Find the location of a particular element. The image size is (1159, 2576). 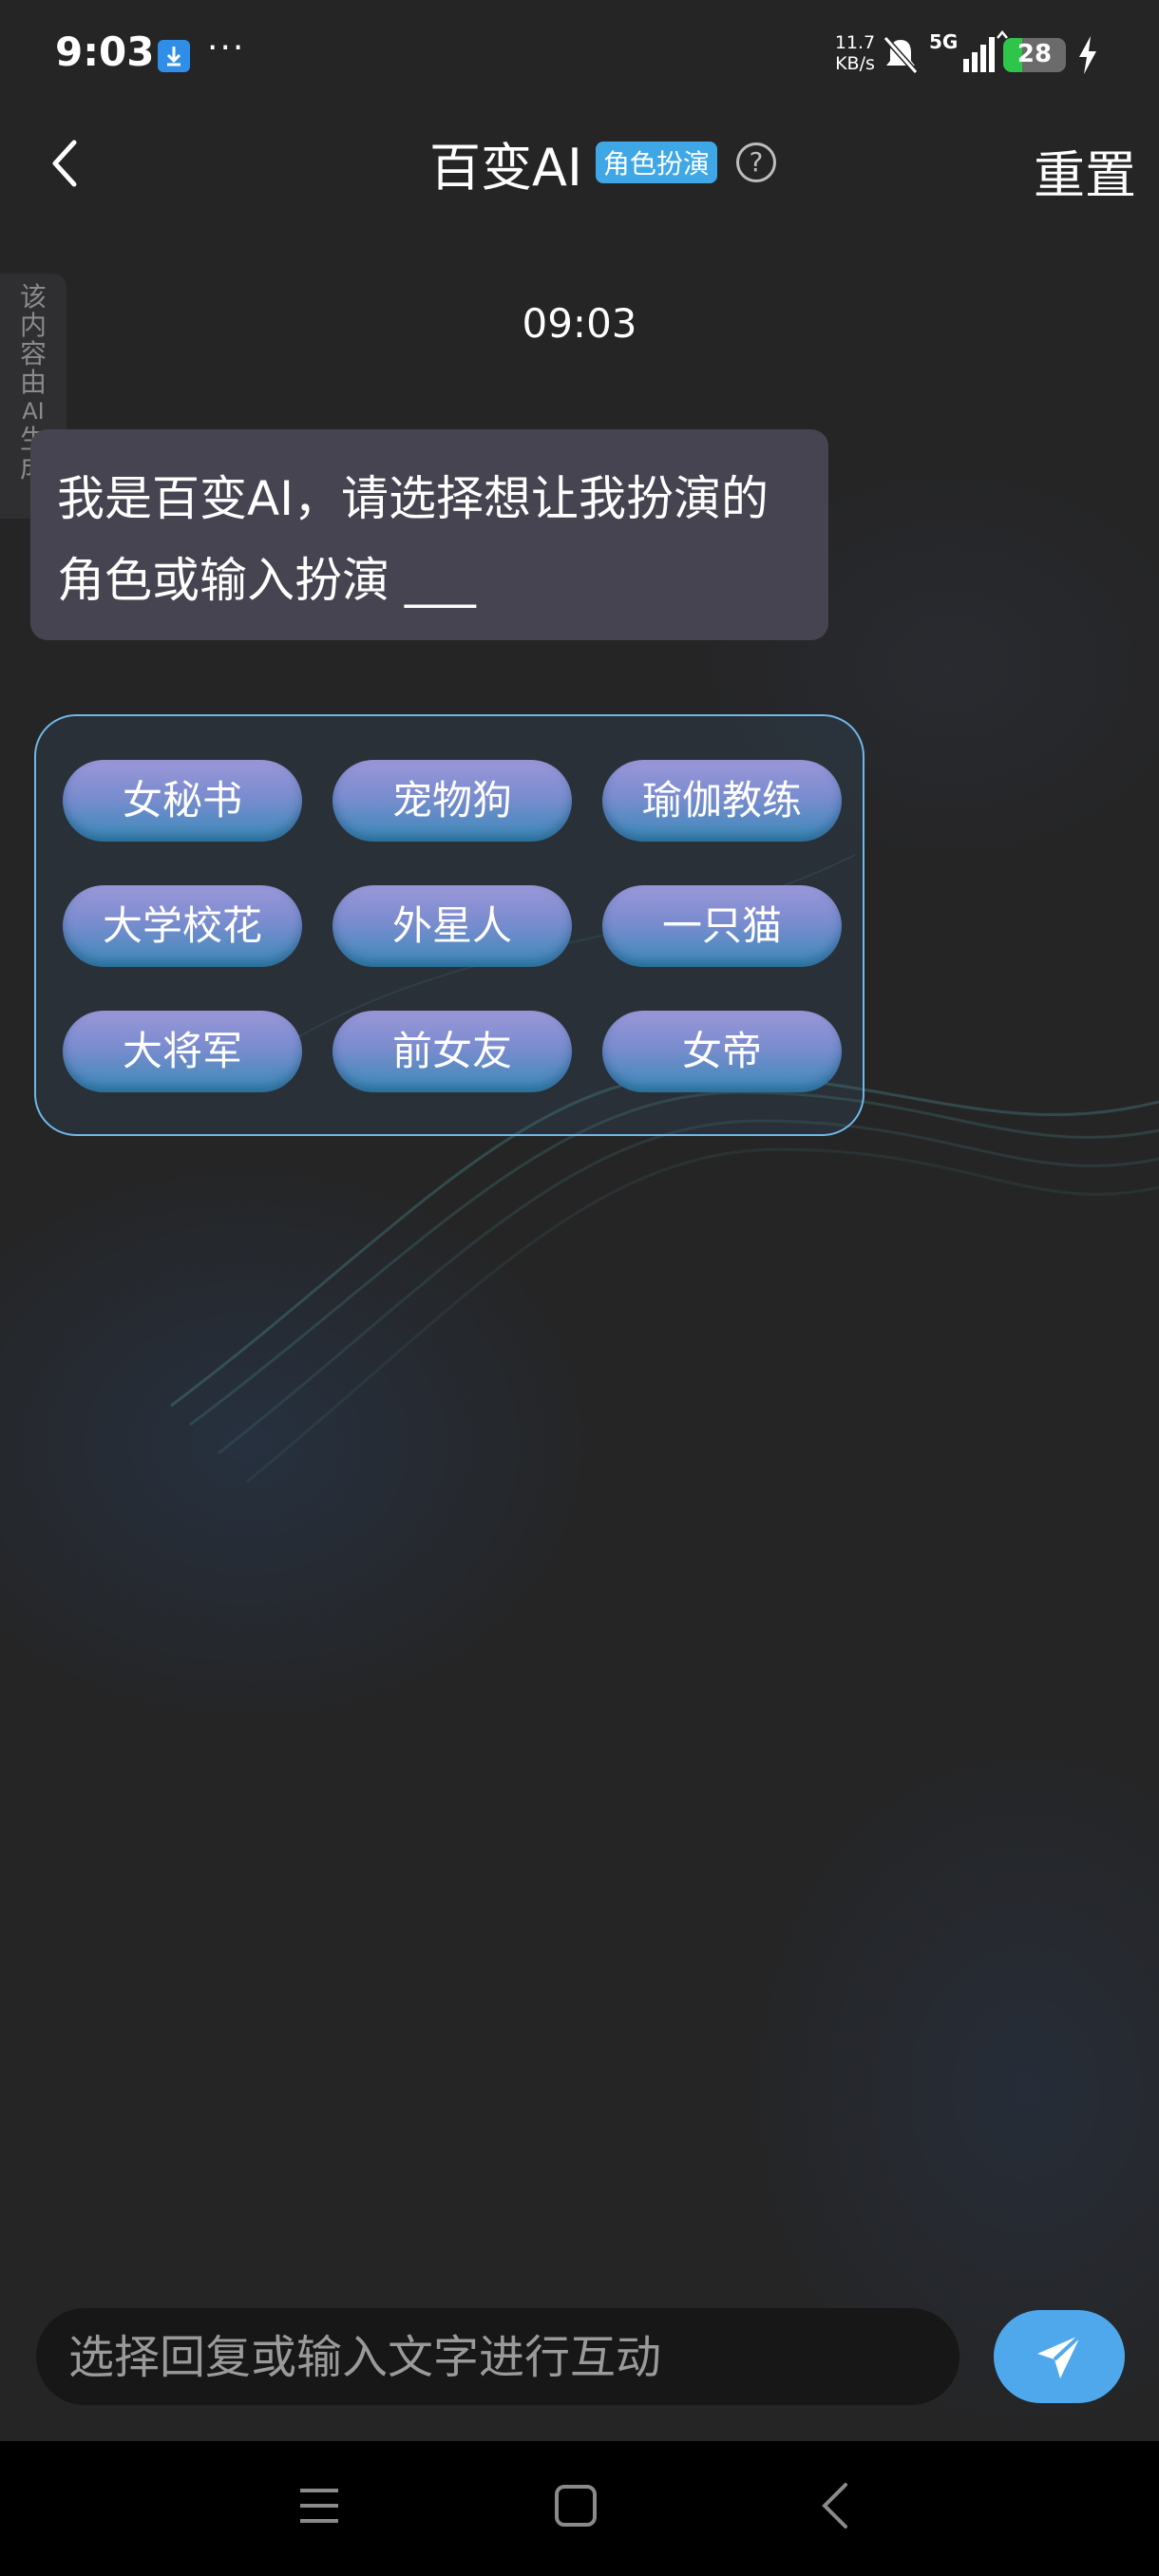

status-bar: 9:03 ··· 11.7 KB/s 5G 28 is located at coordinates (579, 56).